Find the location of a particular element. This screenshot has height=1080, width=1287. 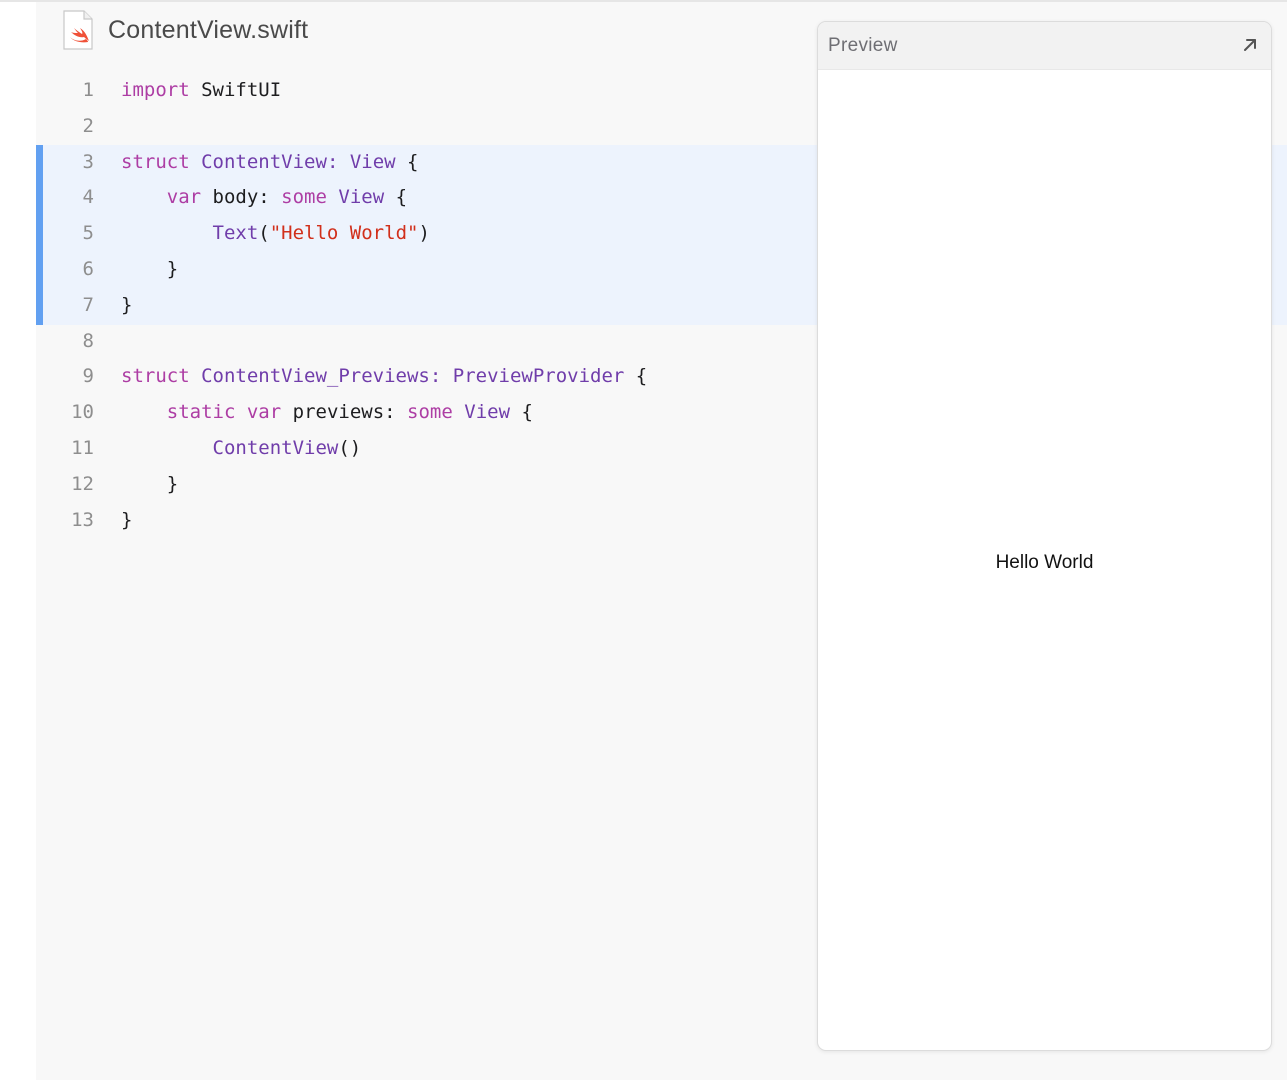

code-token-plain: ( is located at coordinates (264, 233).